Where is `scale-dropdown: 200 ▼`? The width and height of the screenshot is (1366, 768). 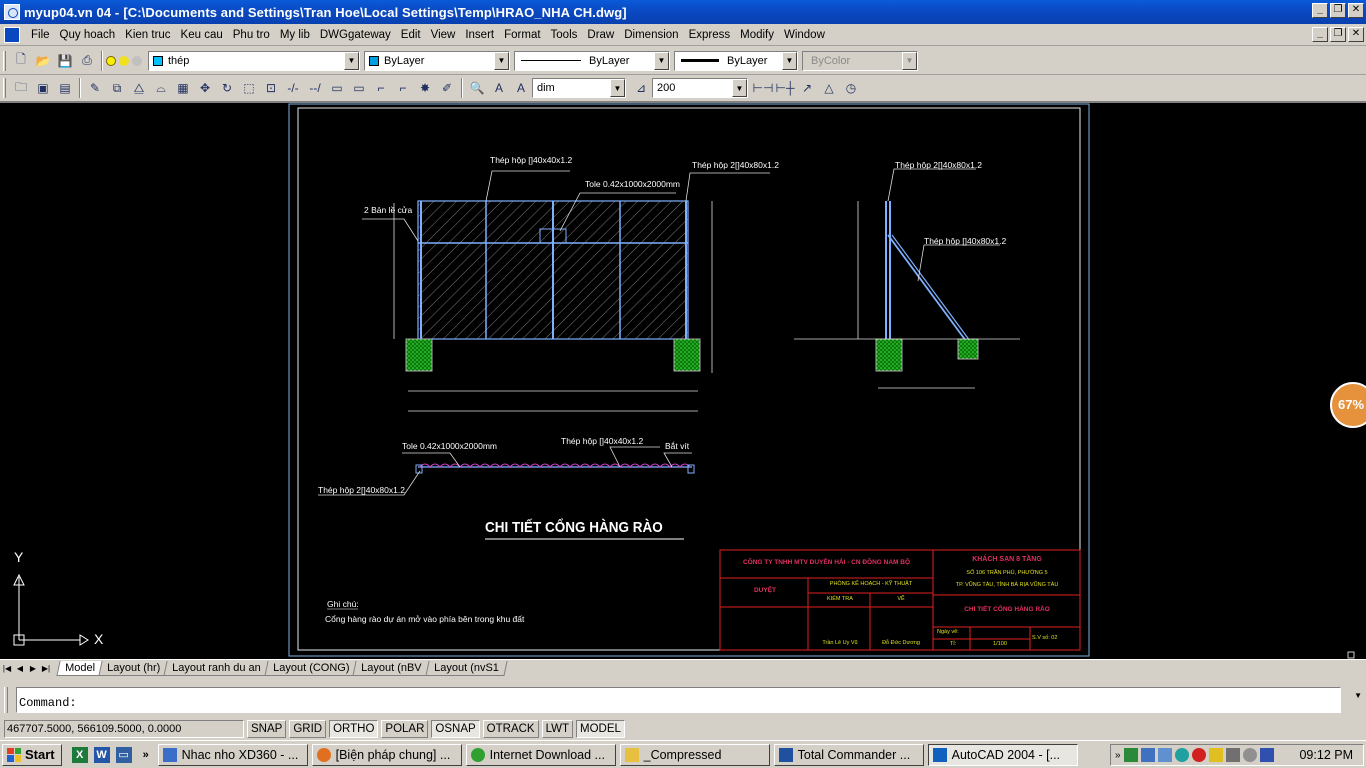 scale-dropdown: 200 ▼ is located at coordinates (700, 88).